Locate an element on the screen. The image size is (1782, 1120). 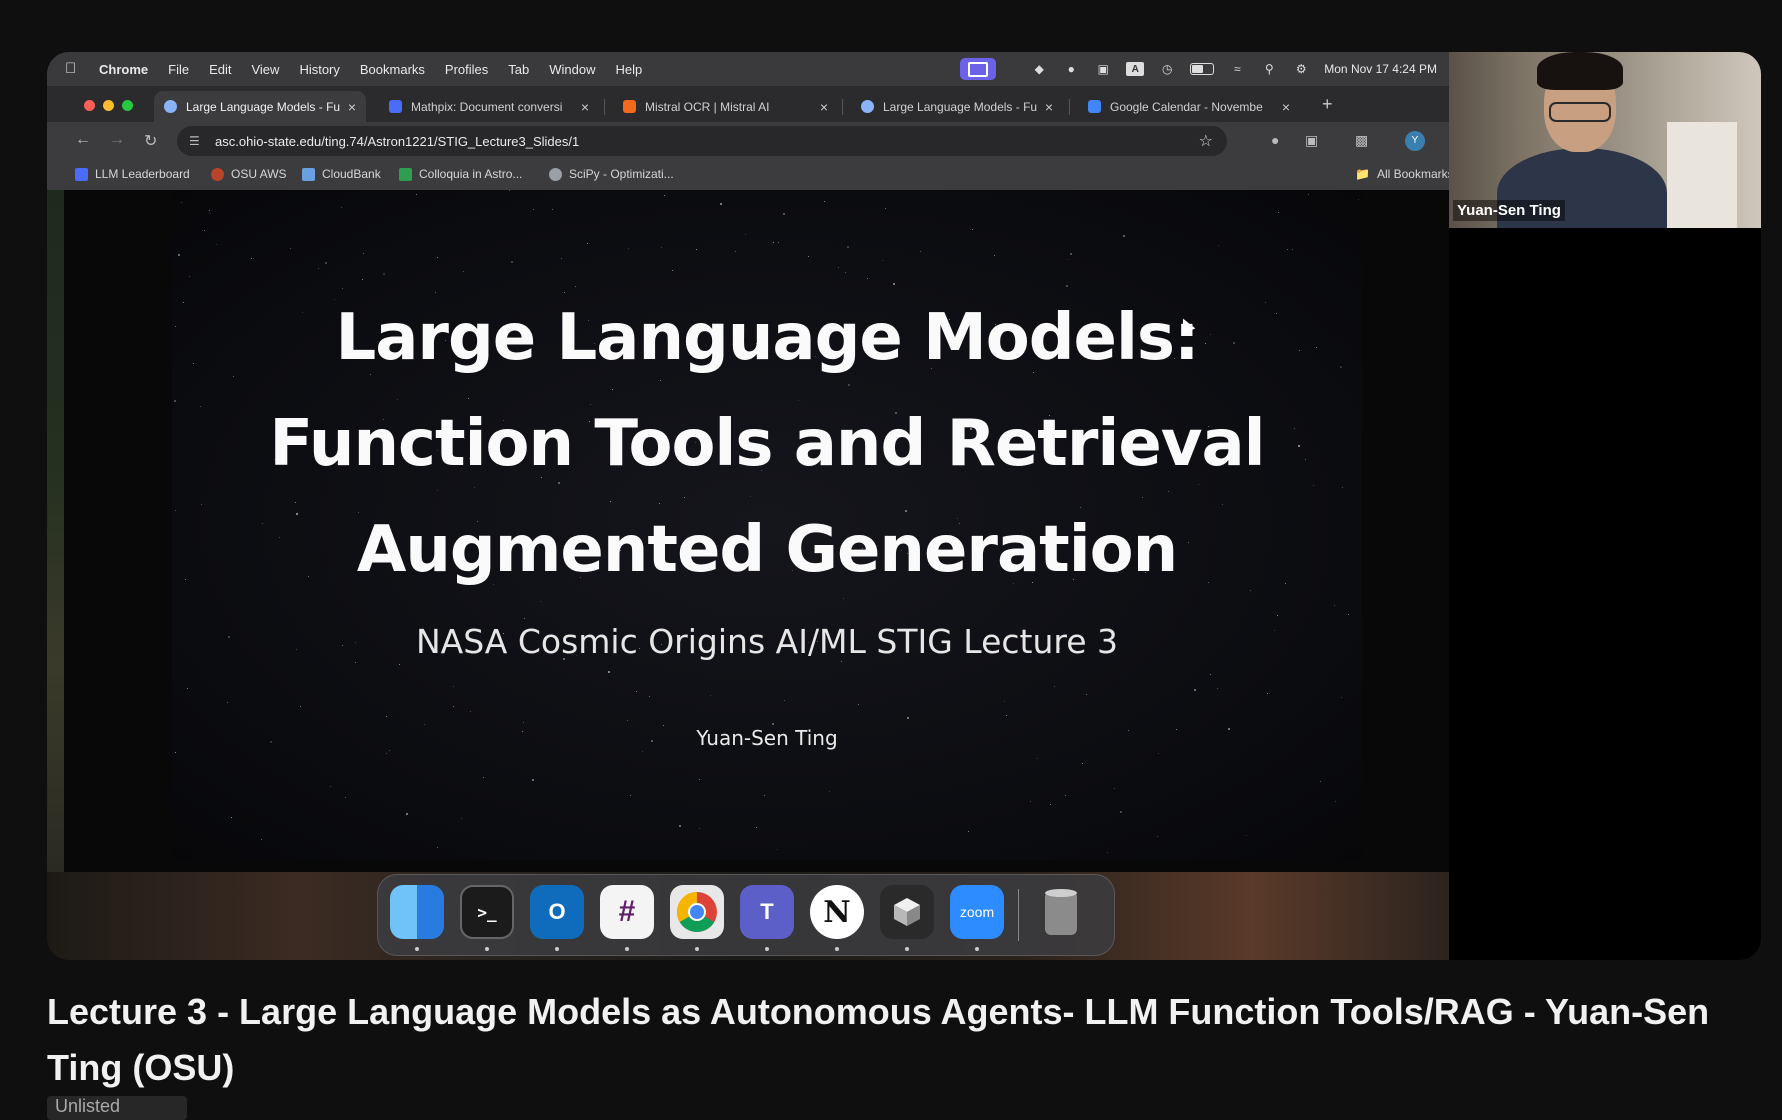
chrome-icon is located at coordinates (697, 912).